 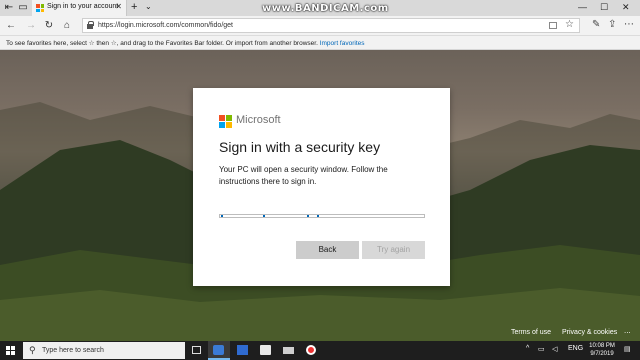 What do you see at coordinates (629, 24) in the screenshot?
I see `more-icon: ⋯` at bounding box center [629, 24].